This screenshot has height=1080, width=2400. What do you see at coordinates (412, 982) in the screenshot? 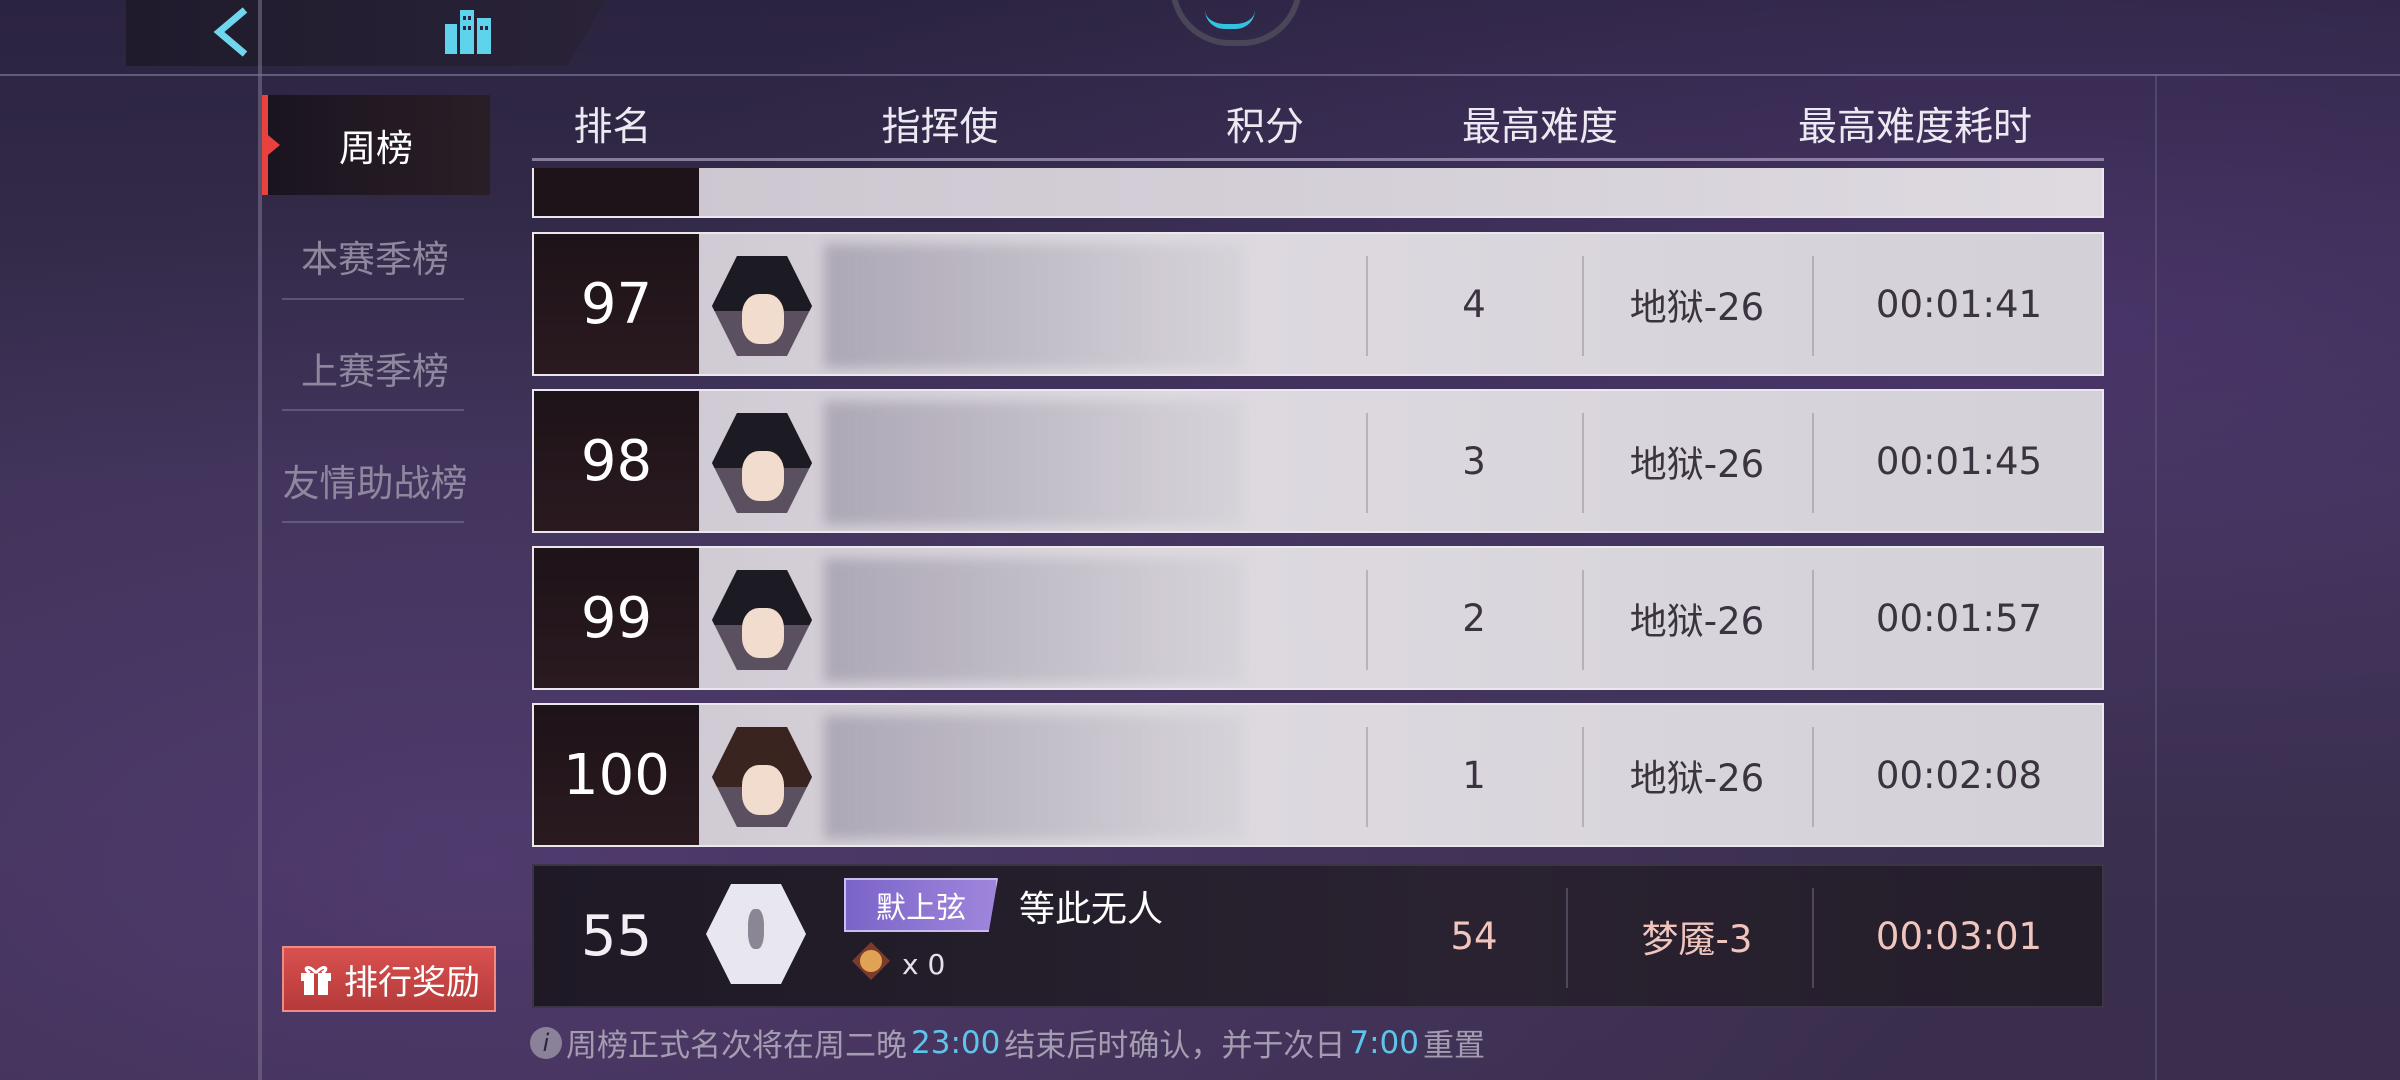
I see `ranking-reward-label: 排行奖励` at bounding box center [412, 982].